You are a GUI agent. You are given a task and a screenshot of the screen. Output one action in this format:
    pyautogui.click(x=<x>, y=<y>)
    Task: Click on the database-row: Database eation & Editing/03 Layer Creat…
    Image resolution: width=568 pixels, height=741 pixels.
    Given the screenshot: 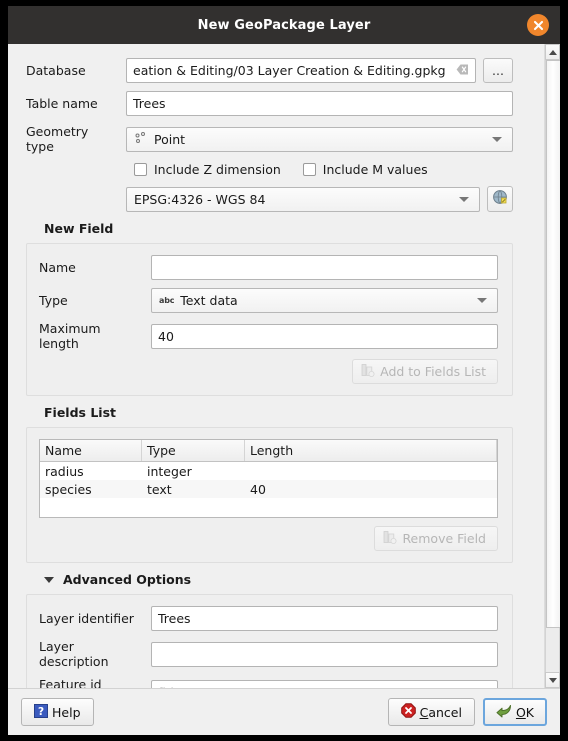 What is the action you would take?
    pyautogui.click(x=269, y=70)
    